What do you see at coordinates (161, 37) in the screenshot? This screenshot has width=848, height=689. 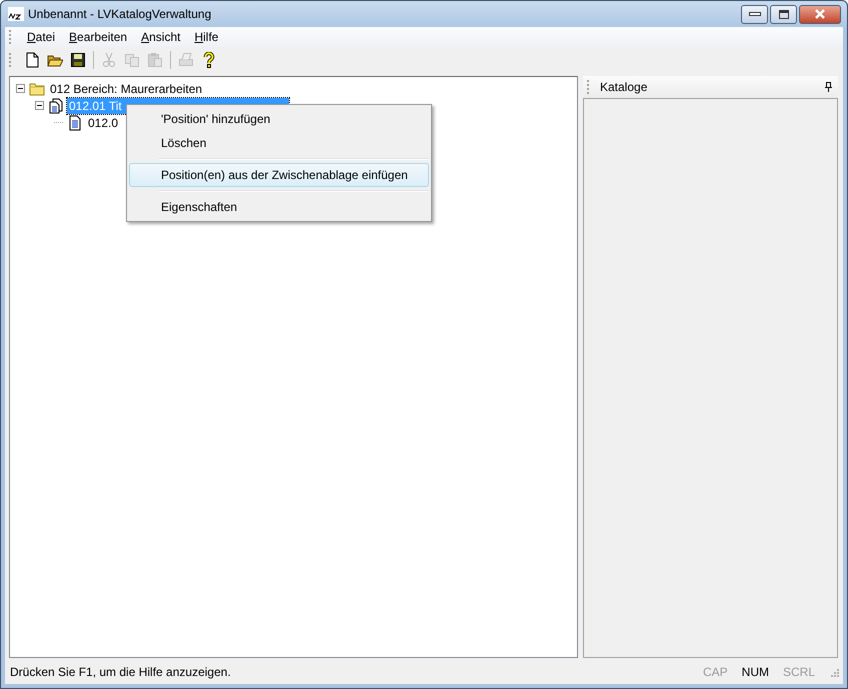 I see `menu-item: Ansicht` at bounding box center [161, 37].